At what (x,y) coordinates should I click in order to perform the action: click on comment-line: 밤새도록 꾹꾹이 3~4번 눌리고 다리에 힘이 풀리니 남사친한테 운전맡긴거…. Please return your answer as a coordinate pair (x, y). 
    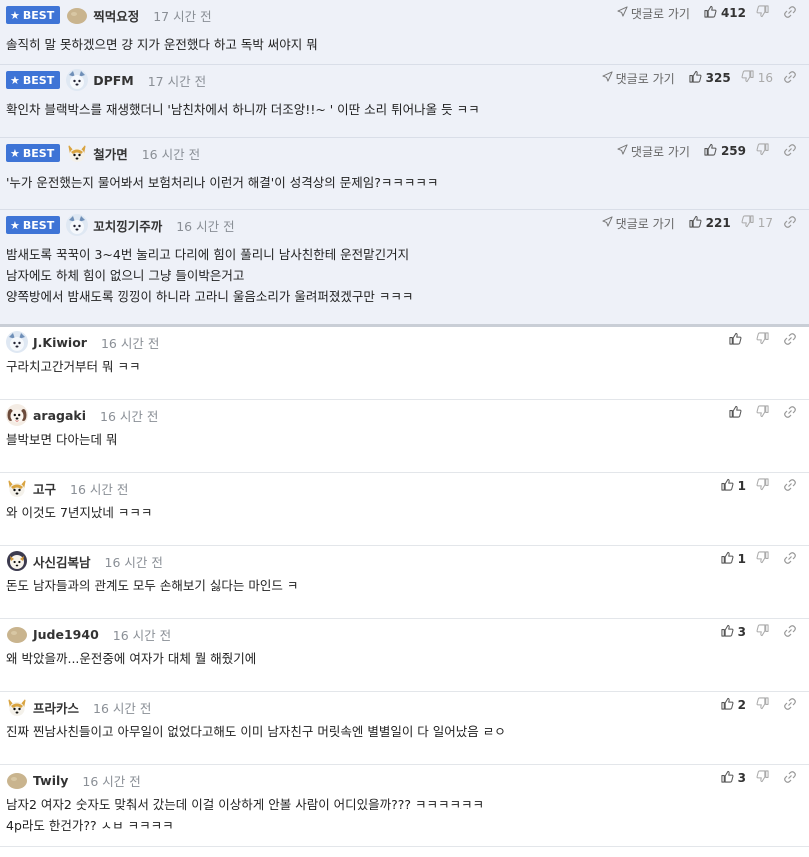
    Looking at the image, I should click on (208, 254).